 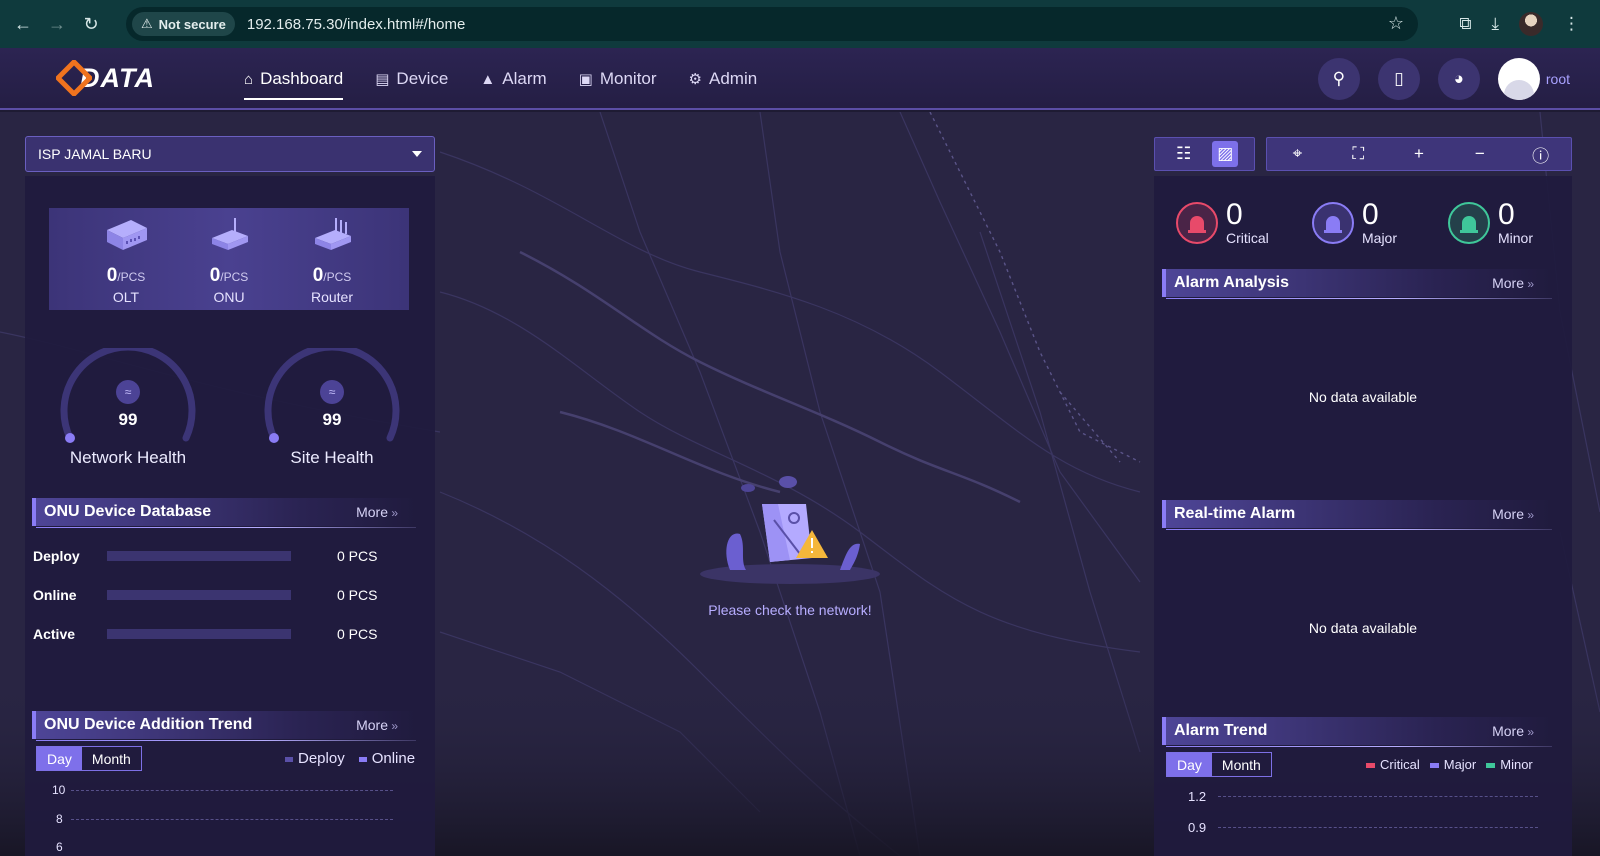 I want to click on url-text: 192.168.75.30/index.html#/home, so click(x=356, y=24).